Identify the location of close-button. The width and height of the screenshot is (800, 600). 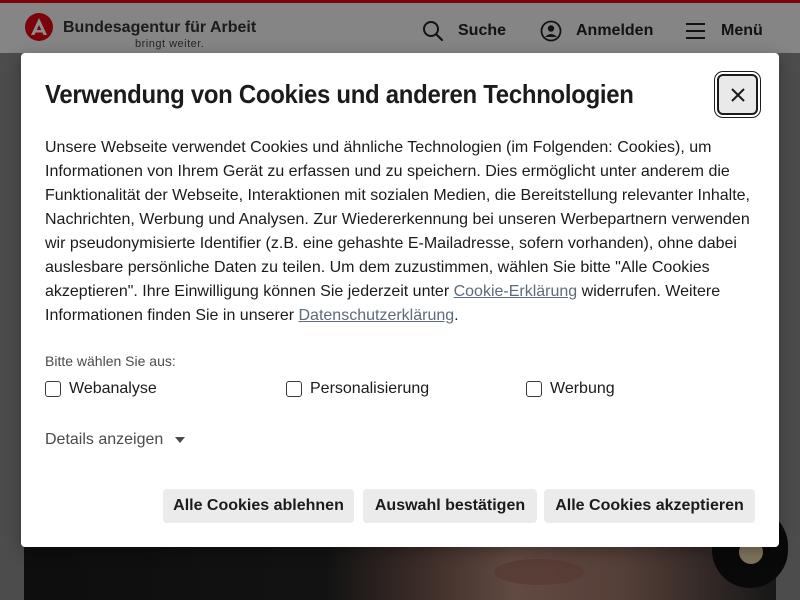
(737, 94).